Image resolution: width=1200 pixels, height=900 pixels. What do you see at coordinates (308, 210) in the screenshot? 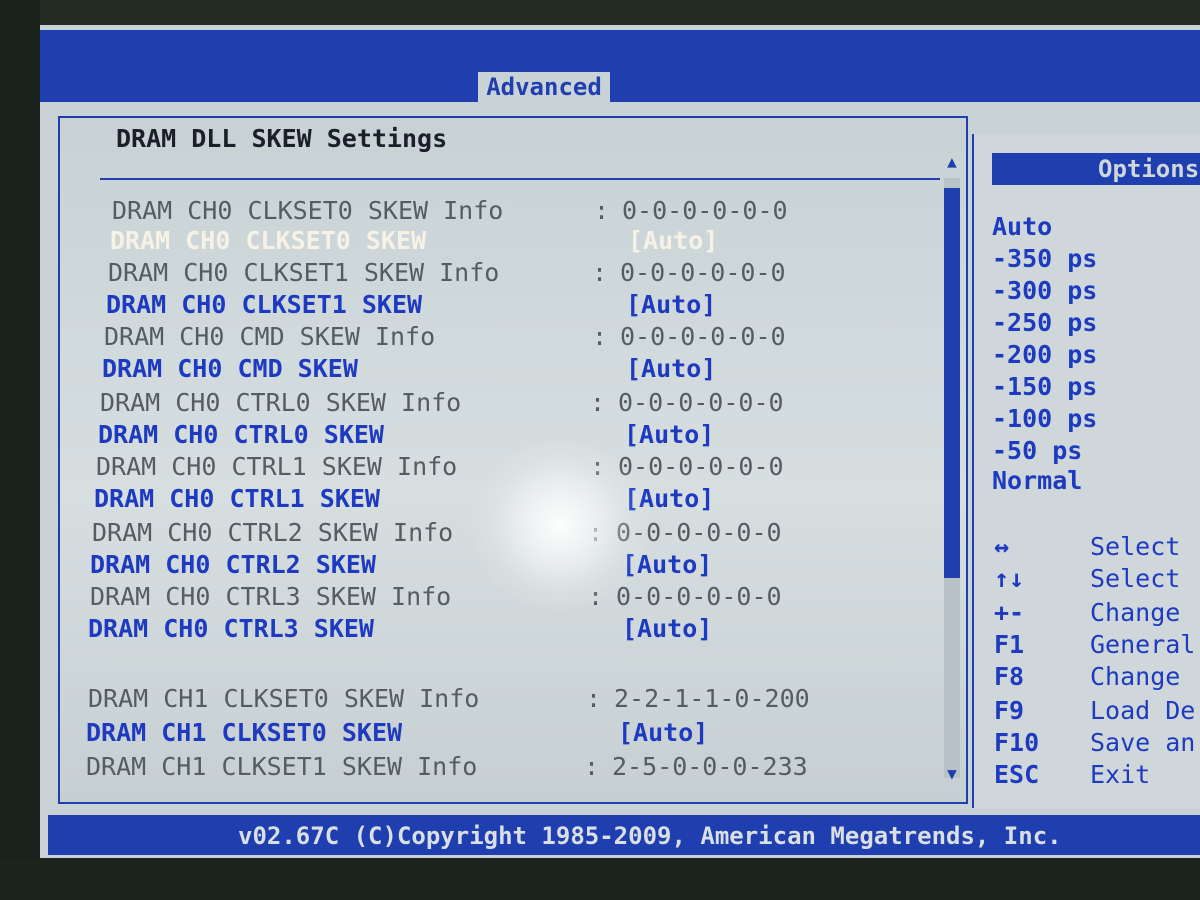
I see `row-label: DRAM CH0 CLKSET0 SKEW Info` at bounding box center [308, 210].